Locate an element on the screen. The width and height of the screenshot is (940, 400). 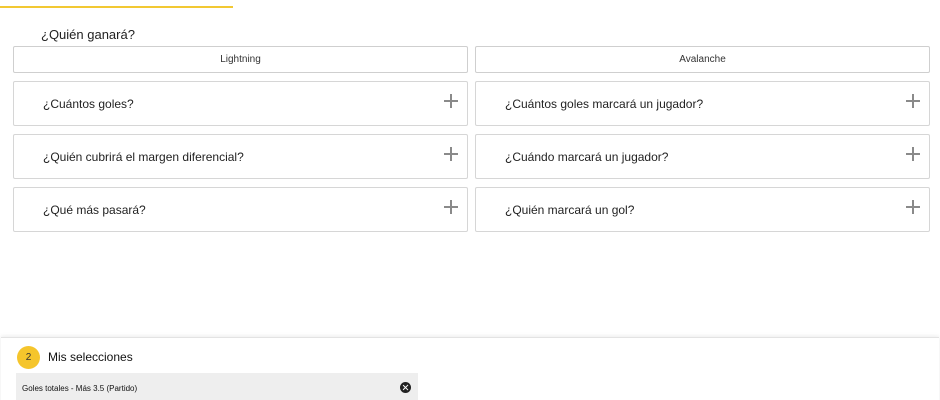
winner-question: ¿Quién ganará? is located at coordinates (88, 34).